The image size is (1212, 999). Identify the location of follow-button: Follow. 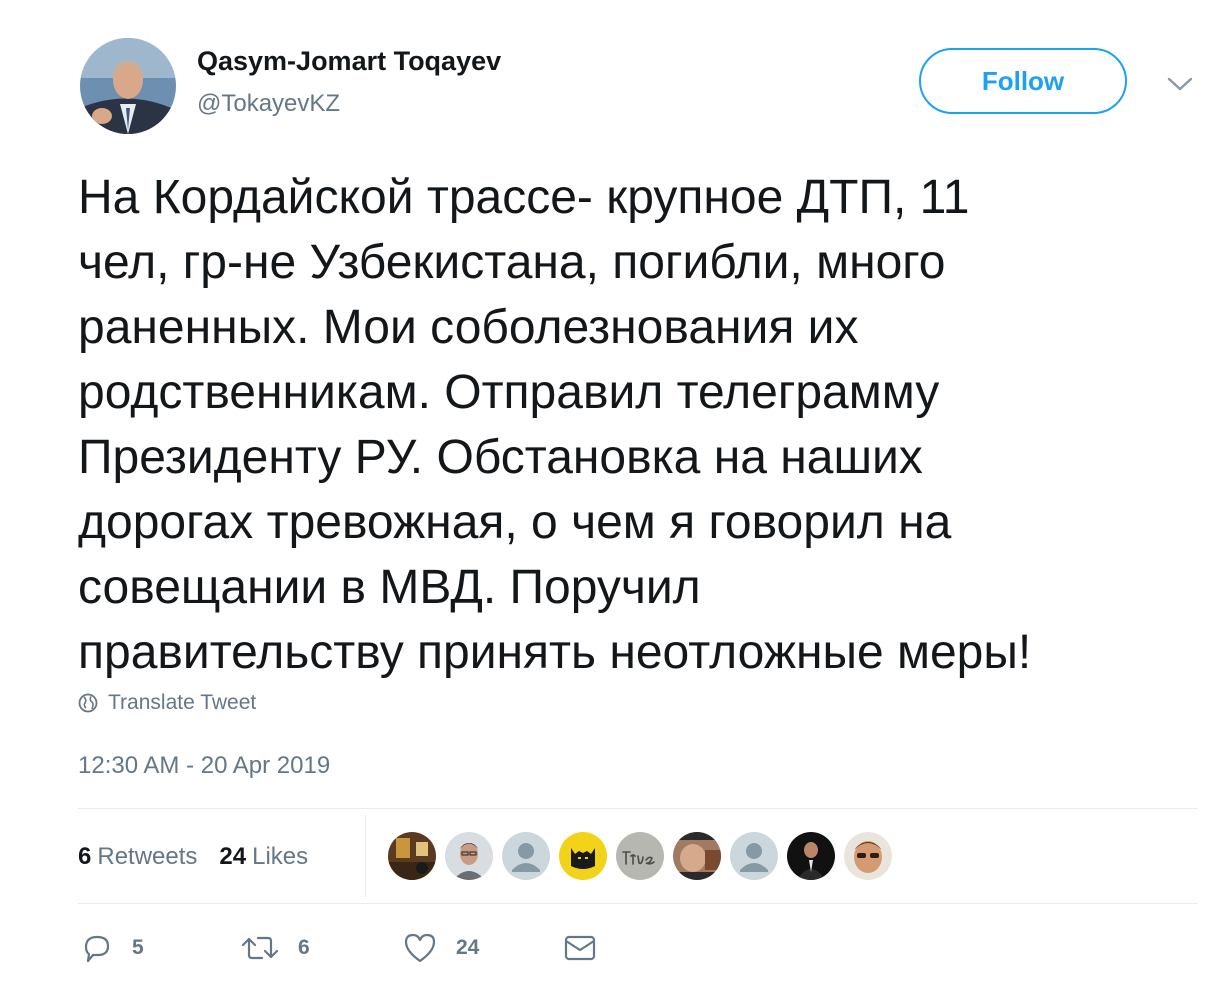
(1023, 81).